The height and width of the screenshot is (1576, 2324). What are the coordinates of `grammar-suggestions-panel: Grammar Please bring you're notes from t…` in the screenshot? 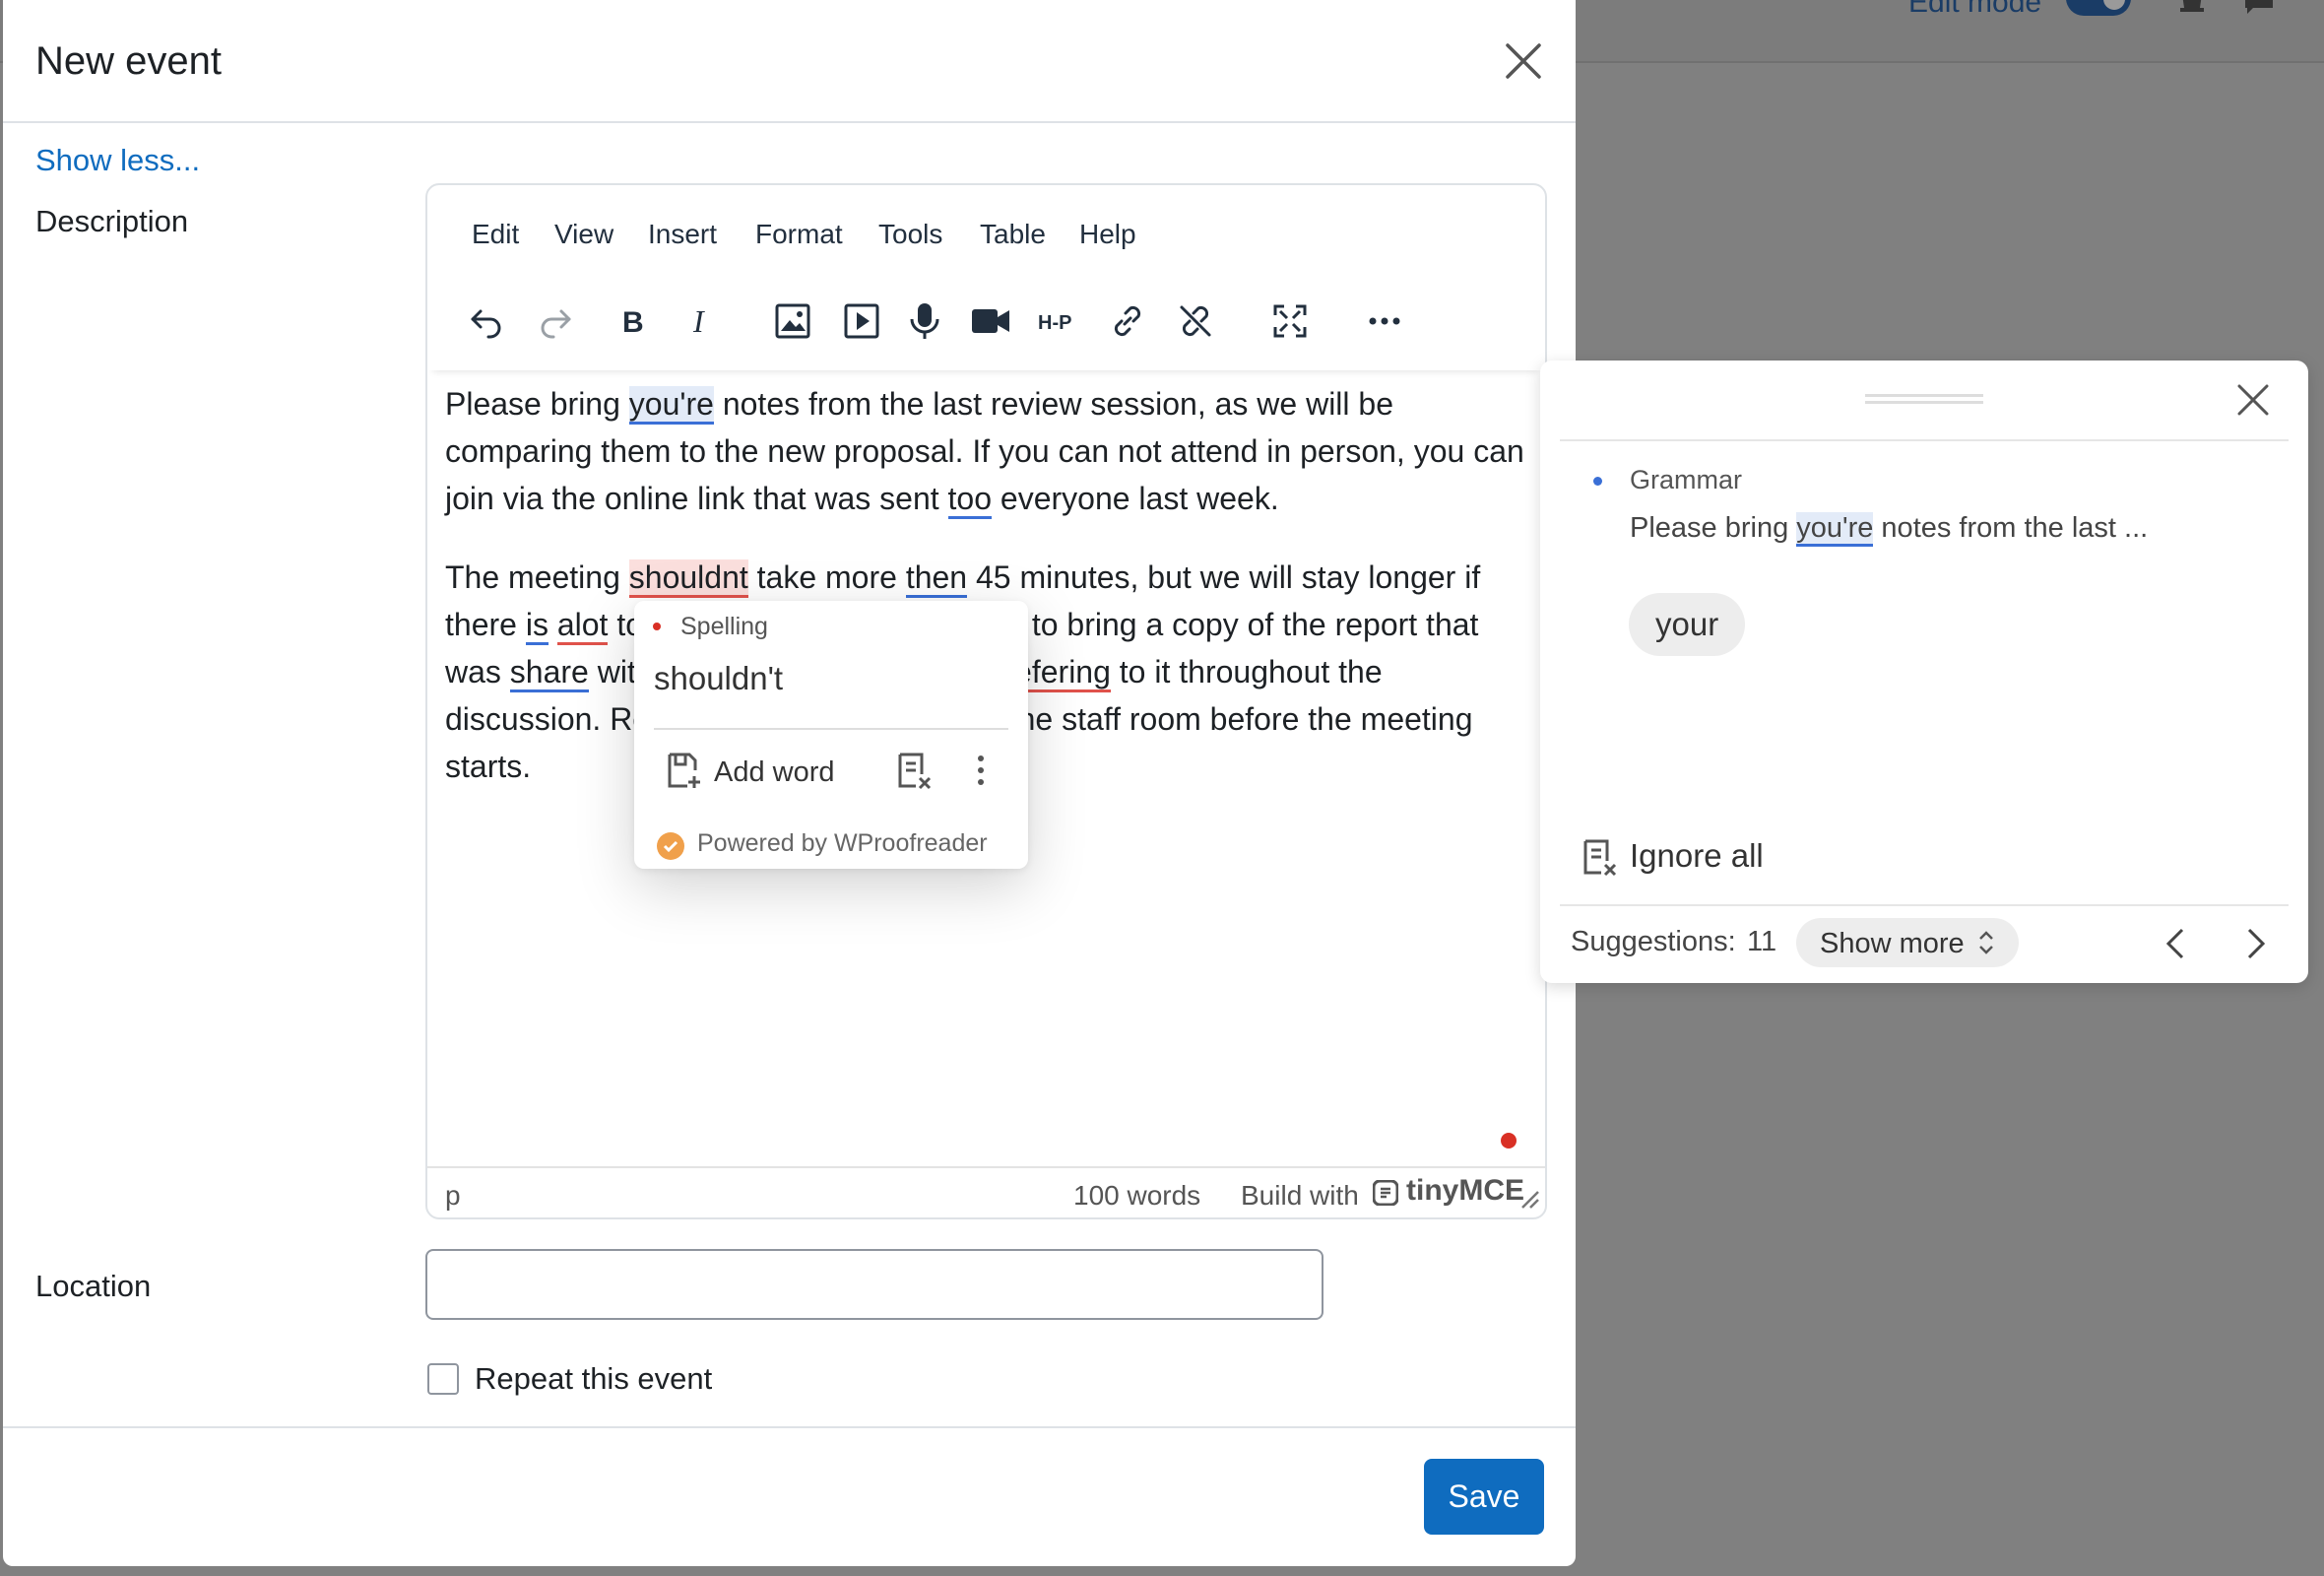 It's located at (1924, 672).